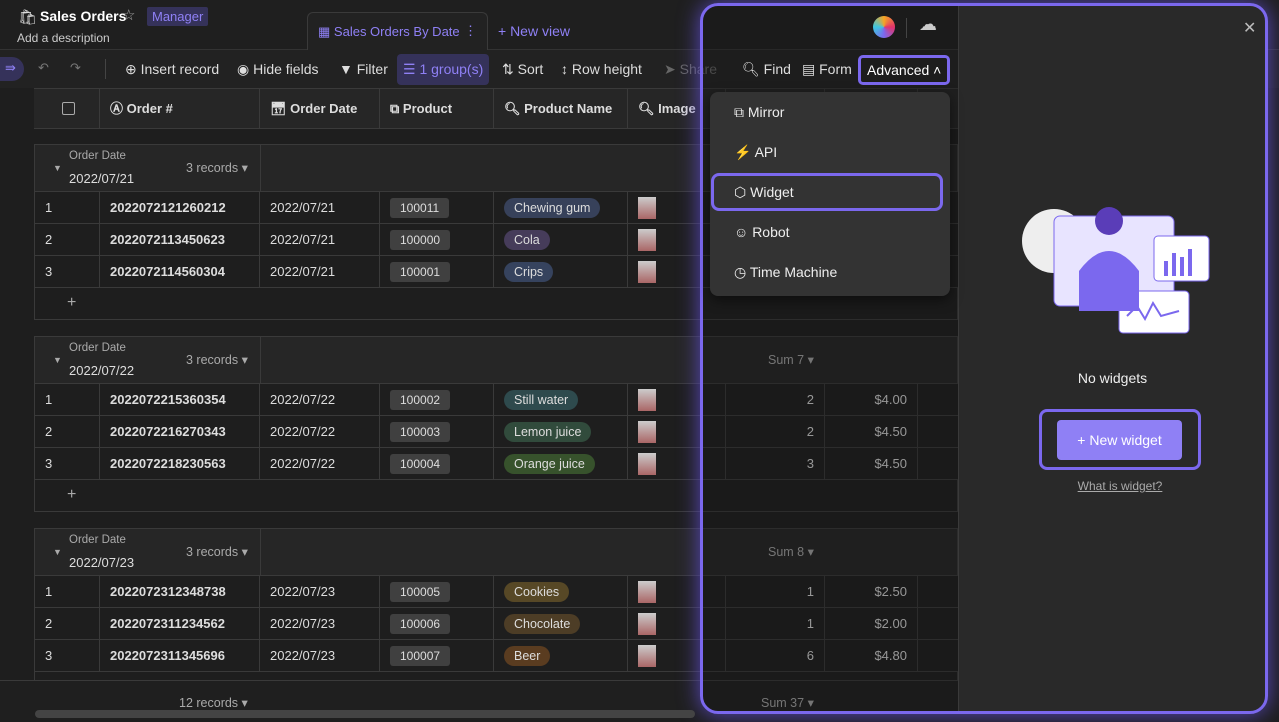  What do you see at coordinates (755, 152) in the screenshot?
I see `menu-item-api: ⚡ API` at bounding box center [755, 152].